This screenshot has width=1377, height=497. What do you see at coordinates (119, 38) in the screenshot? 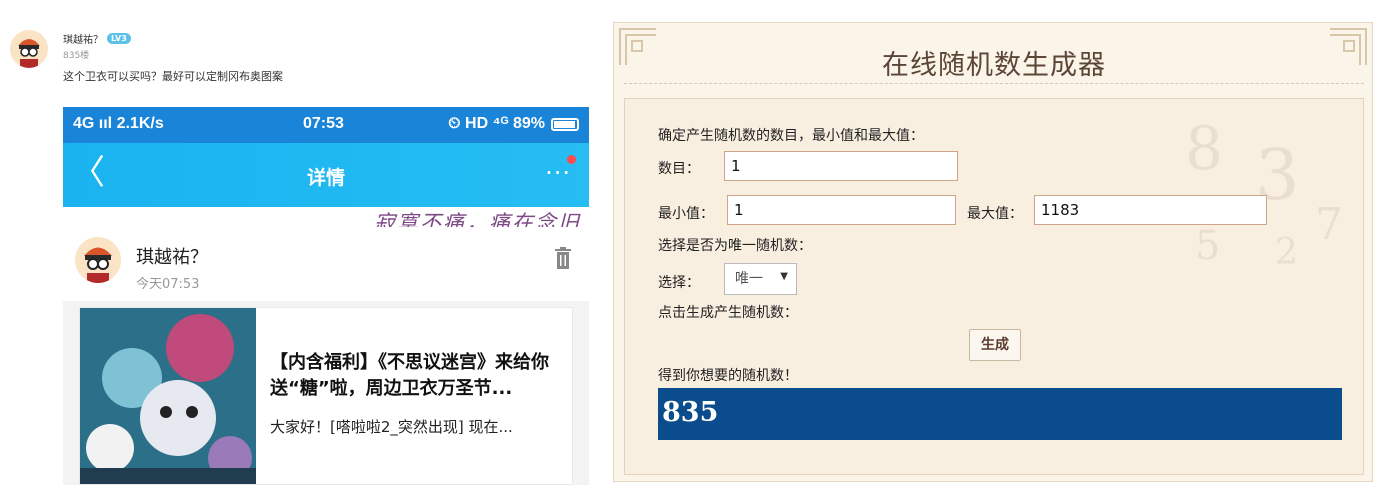
I see `level-badge: LV3` at bounding box center [119, 38].